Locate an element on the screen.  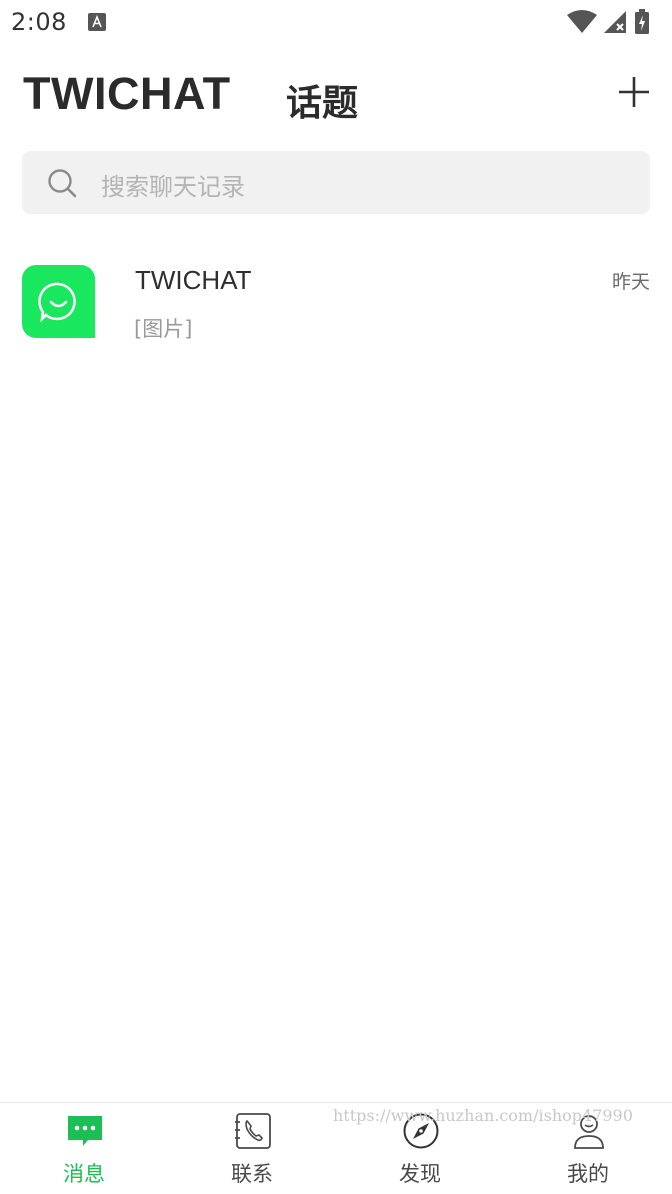
nav-label: 我的 is located at coordinates (588, 1174).